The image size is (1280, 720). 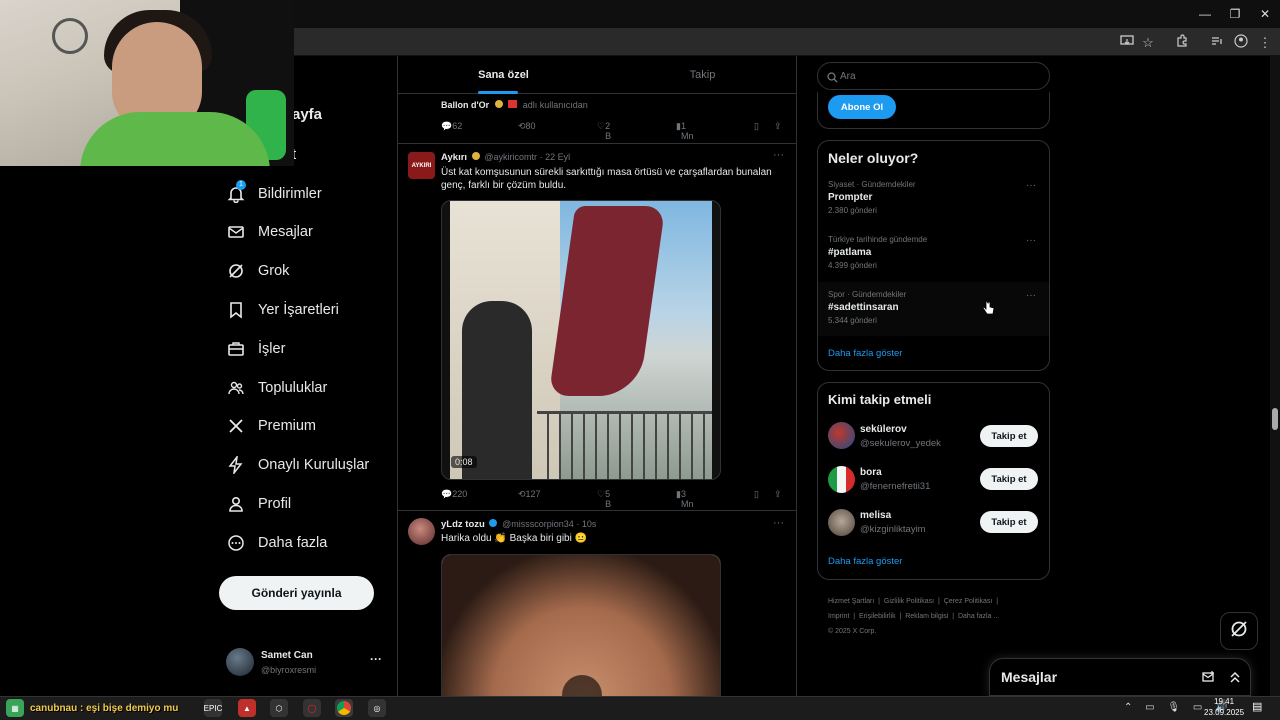 I want to click on footer-link: Imprint, so click(x=838, y=616).